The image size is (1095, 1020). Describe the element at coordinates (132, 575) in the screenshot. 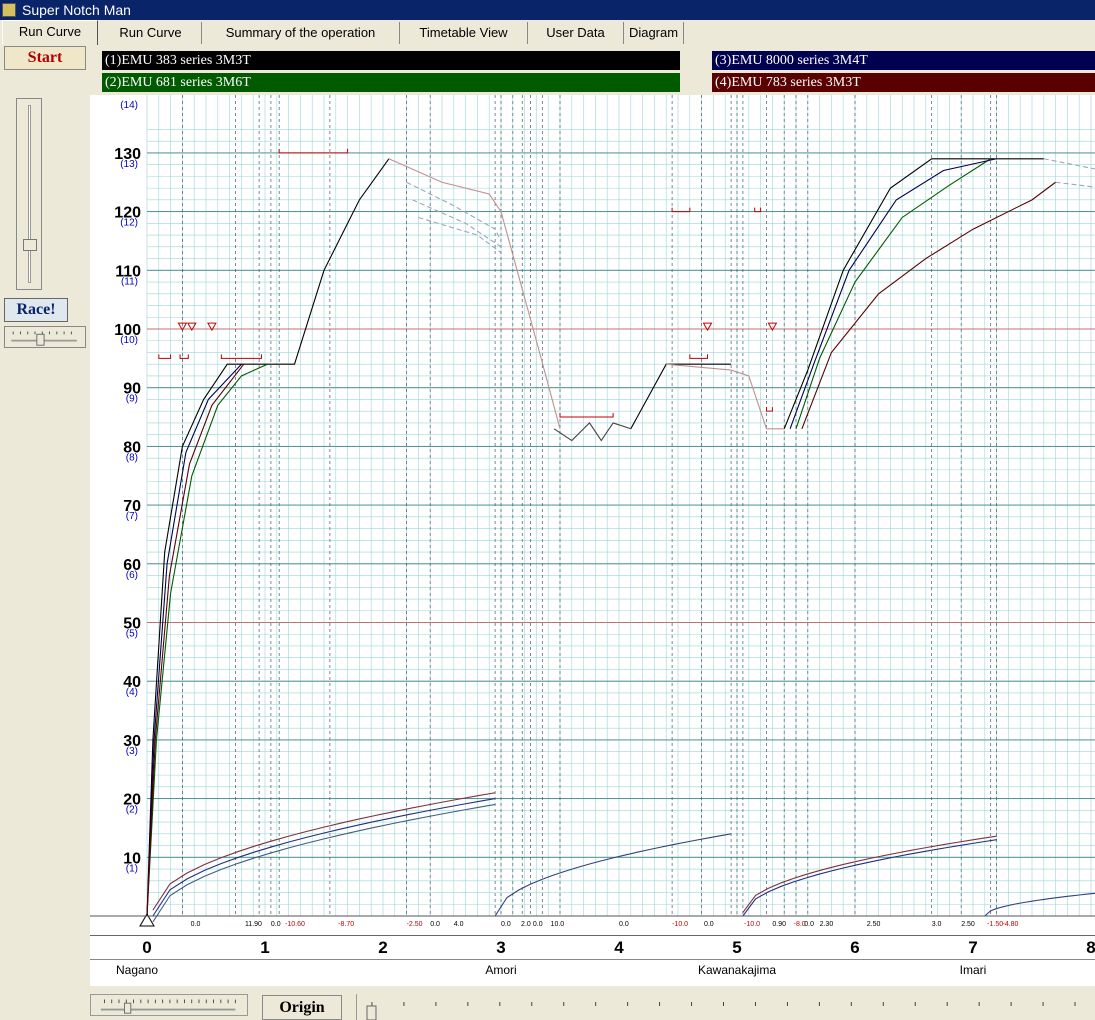

I see `y-subtick-label: (6)` at that location.